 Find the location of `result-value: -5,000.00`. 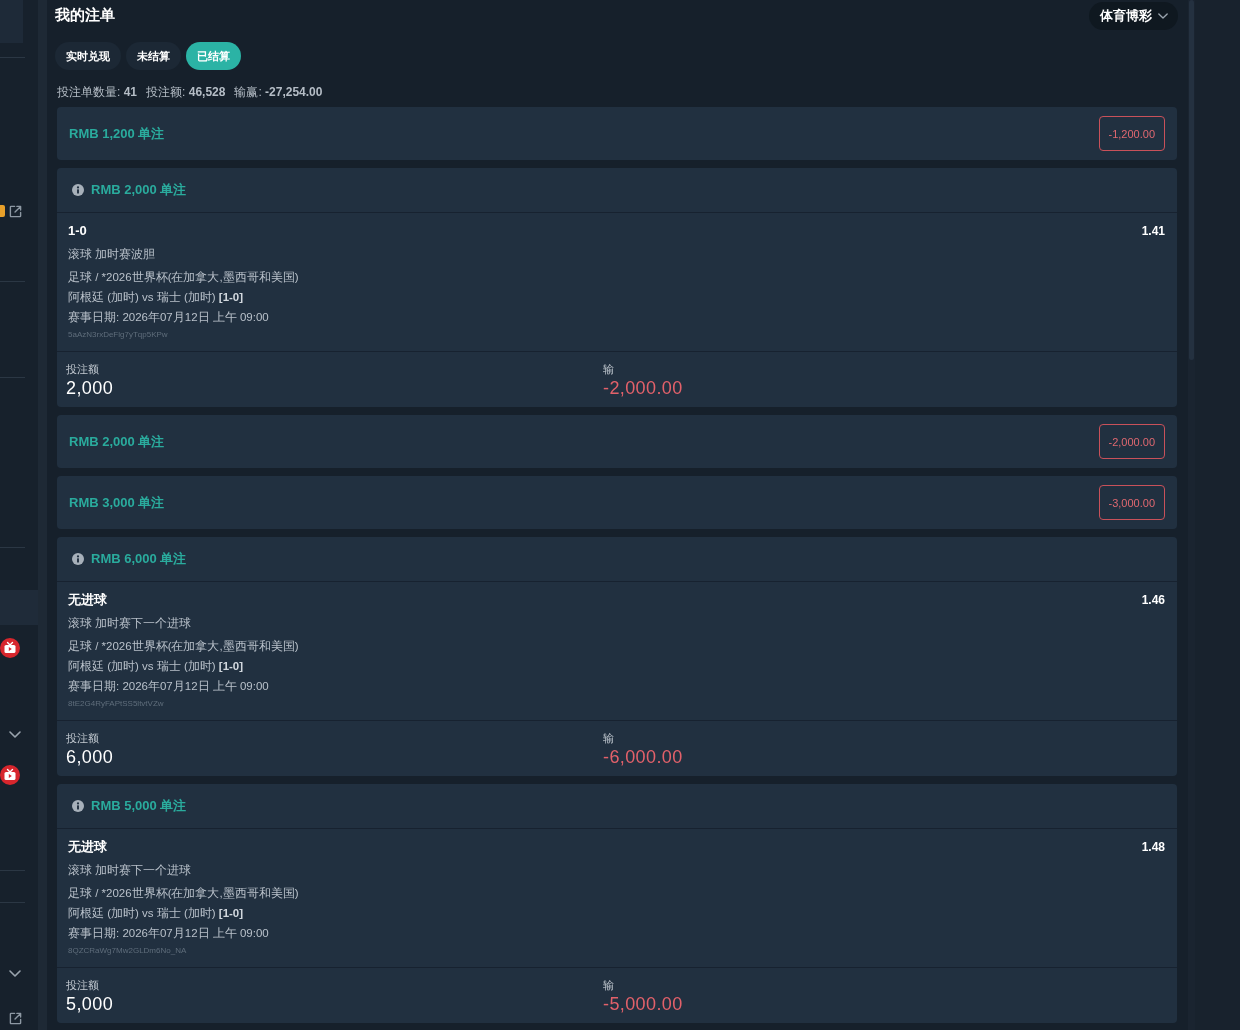

result-value: -5,000.00 is located at coordinates (643, 1004).